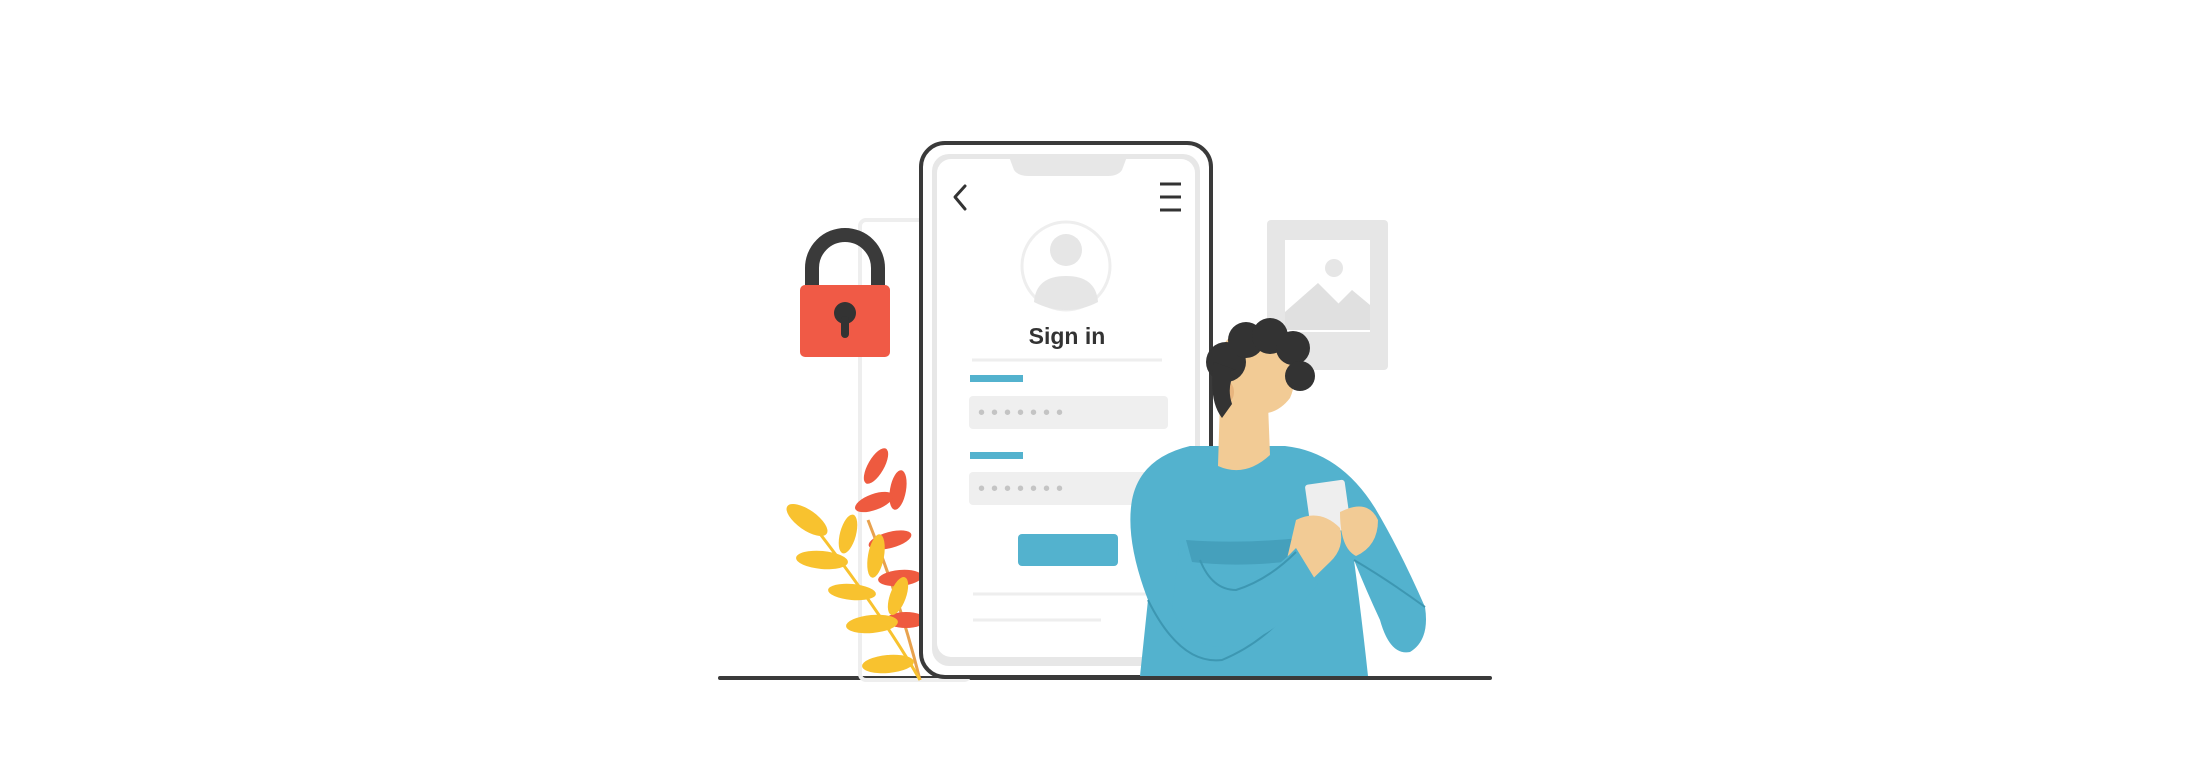 The image size is (2204, 771). Describe the element at coordinates (845, 292) in the screenshot. I see `padlock-icon` at that location.